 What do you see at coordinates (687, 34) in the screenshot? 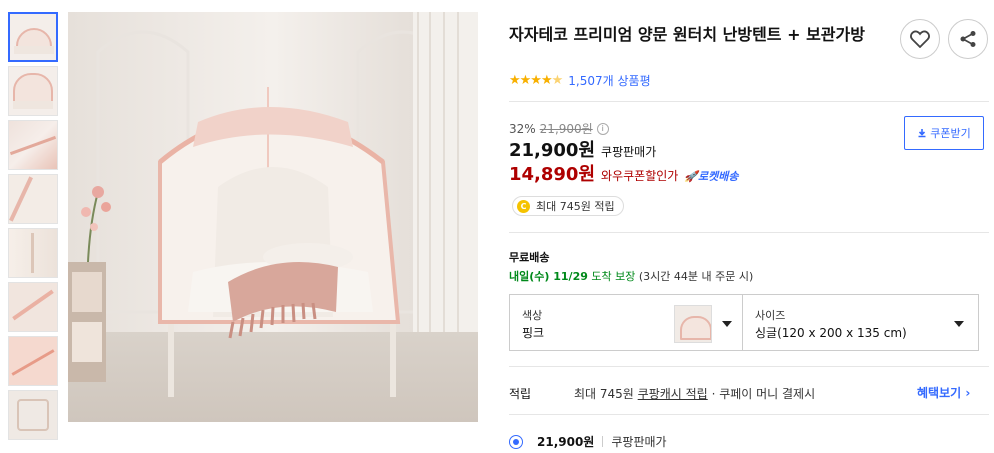
I see `product-title: 자자테코 프리미엄 양문 원터치 난방텐트 + 보관가방` at bounding box center [687, 34].